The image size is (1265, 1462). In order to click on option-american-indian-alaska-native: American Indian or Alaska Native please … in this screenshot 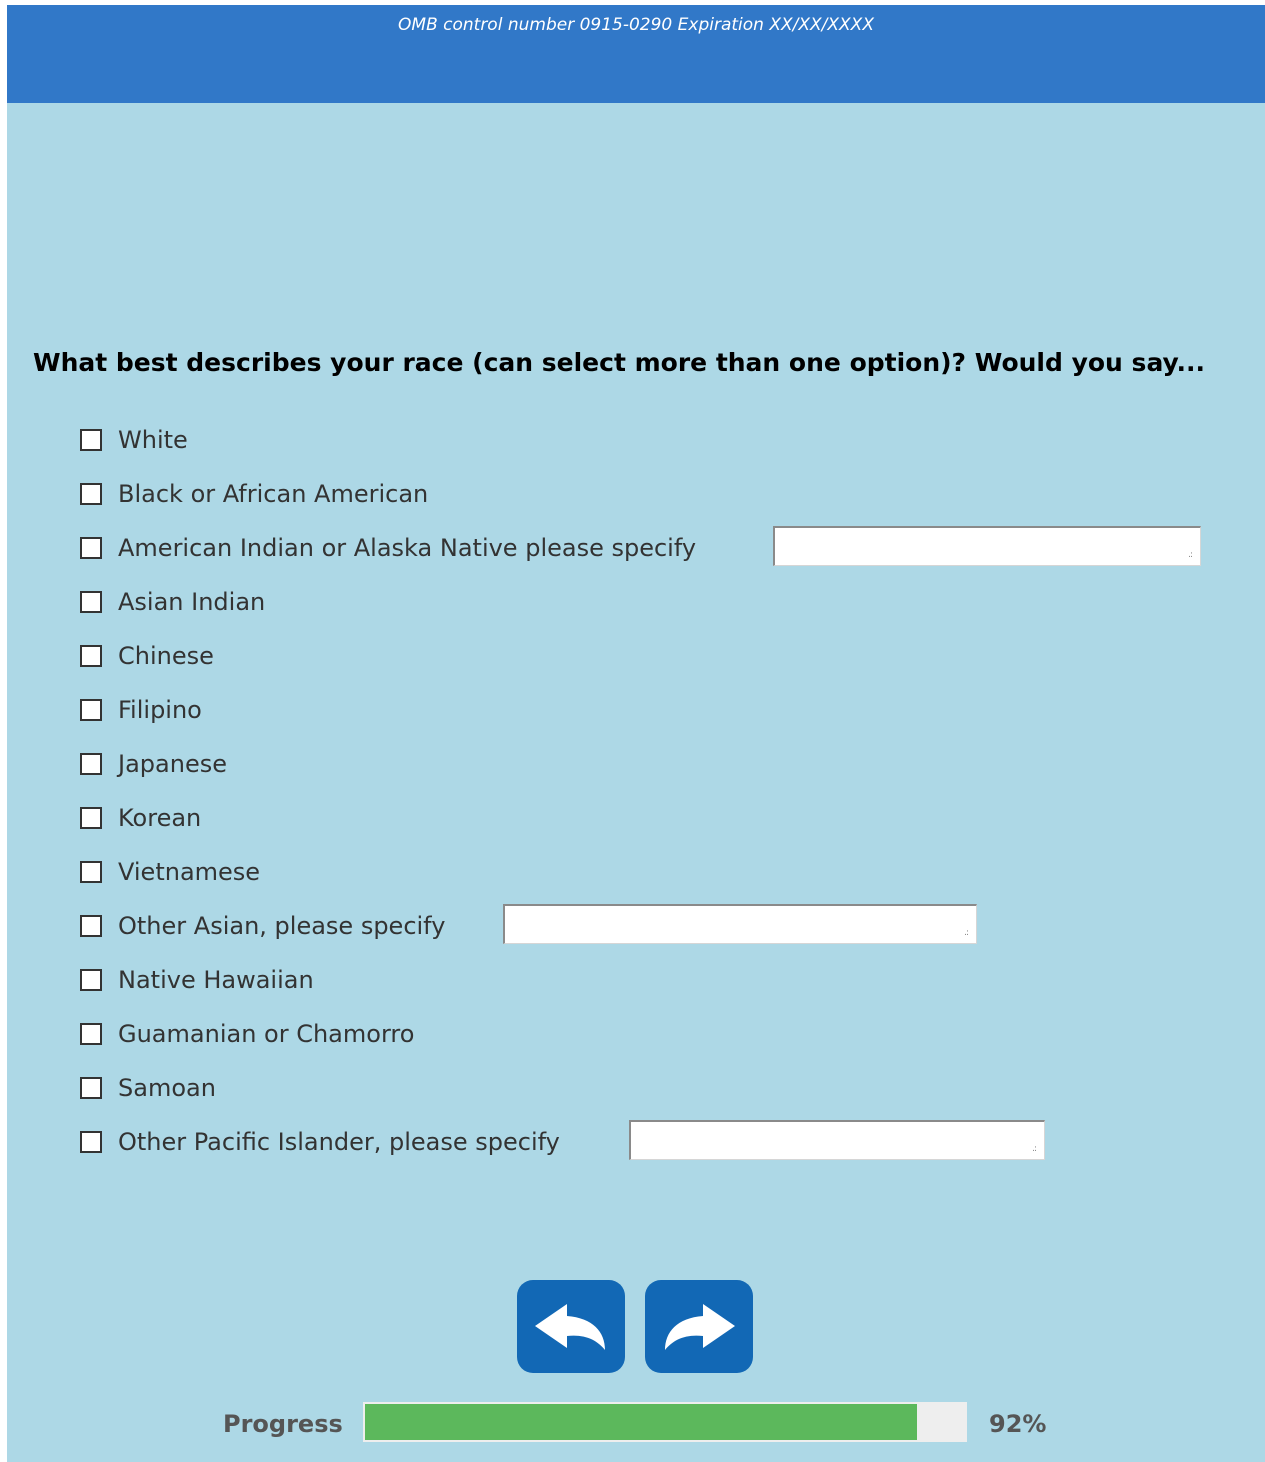, I will do `click(388, 548)`.